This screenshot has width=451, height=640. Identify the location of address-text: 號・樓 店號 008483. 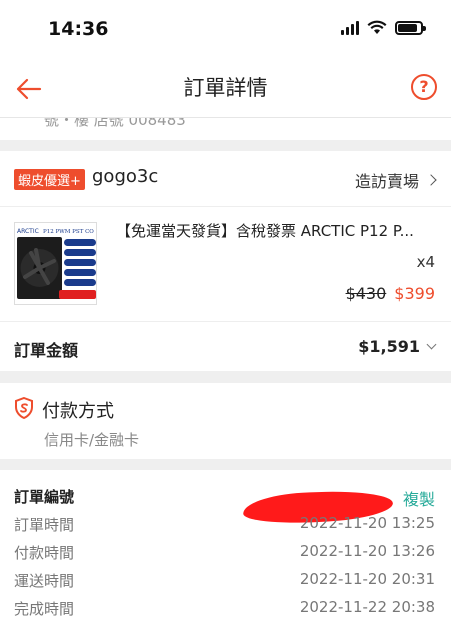
(115, 123).